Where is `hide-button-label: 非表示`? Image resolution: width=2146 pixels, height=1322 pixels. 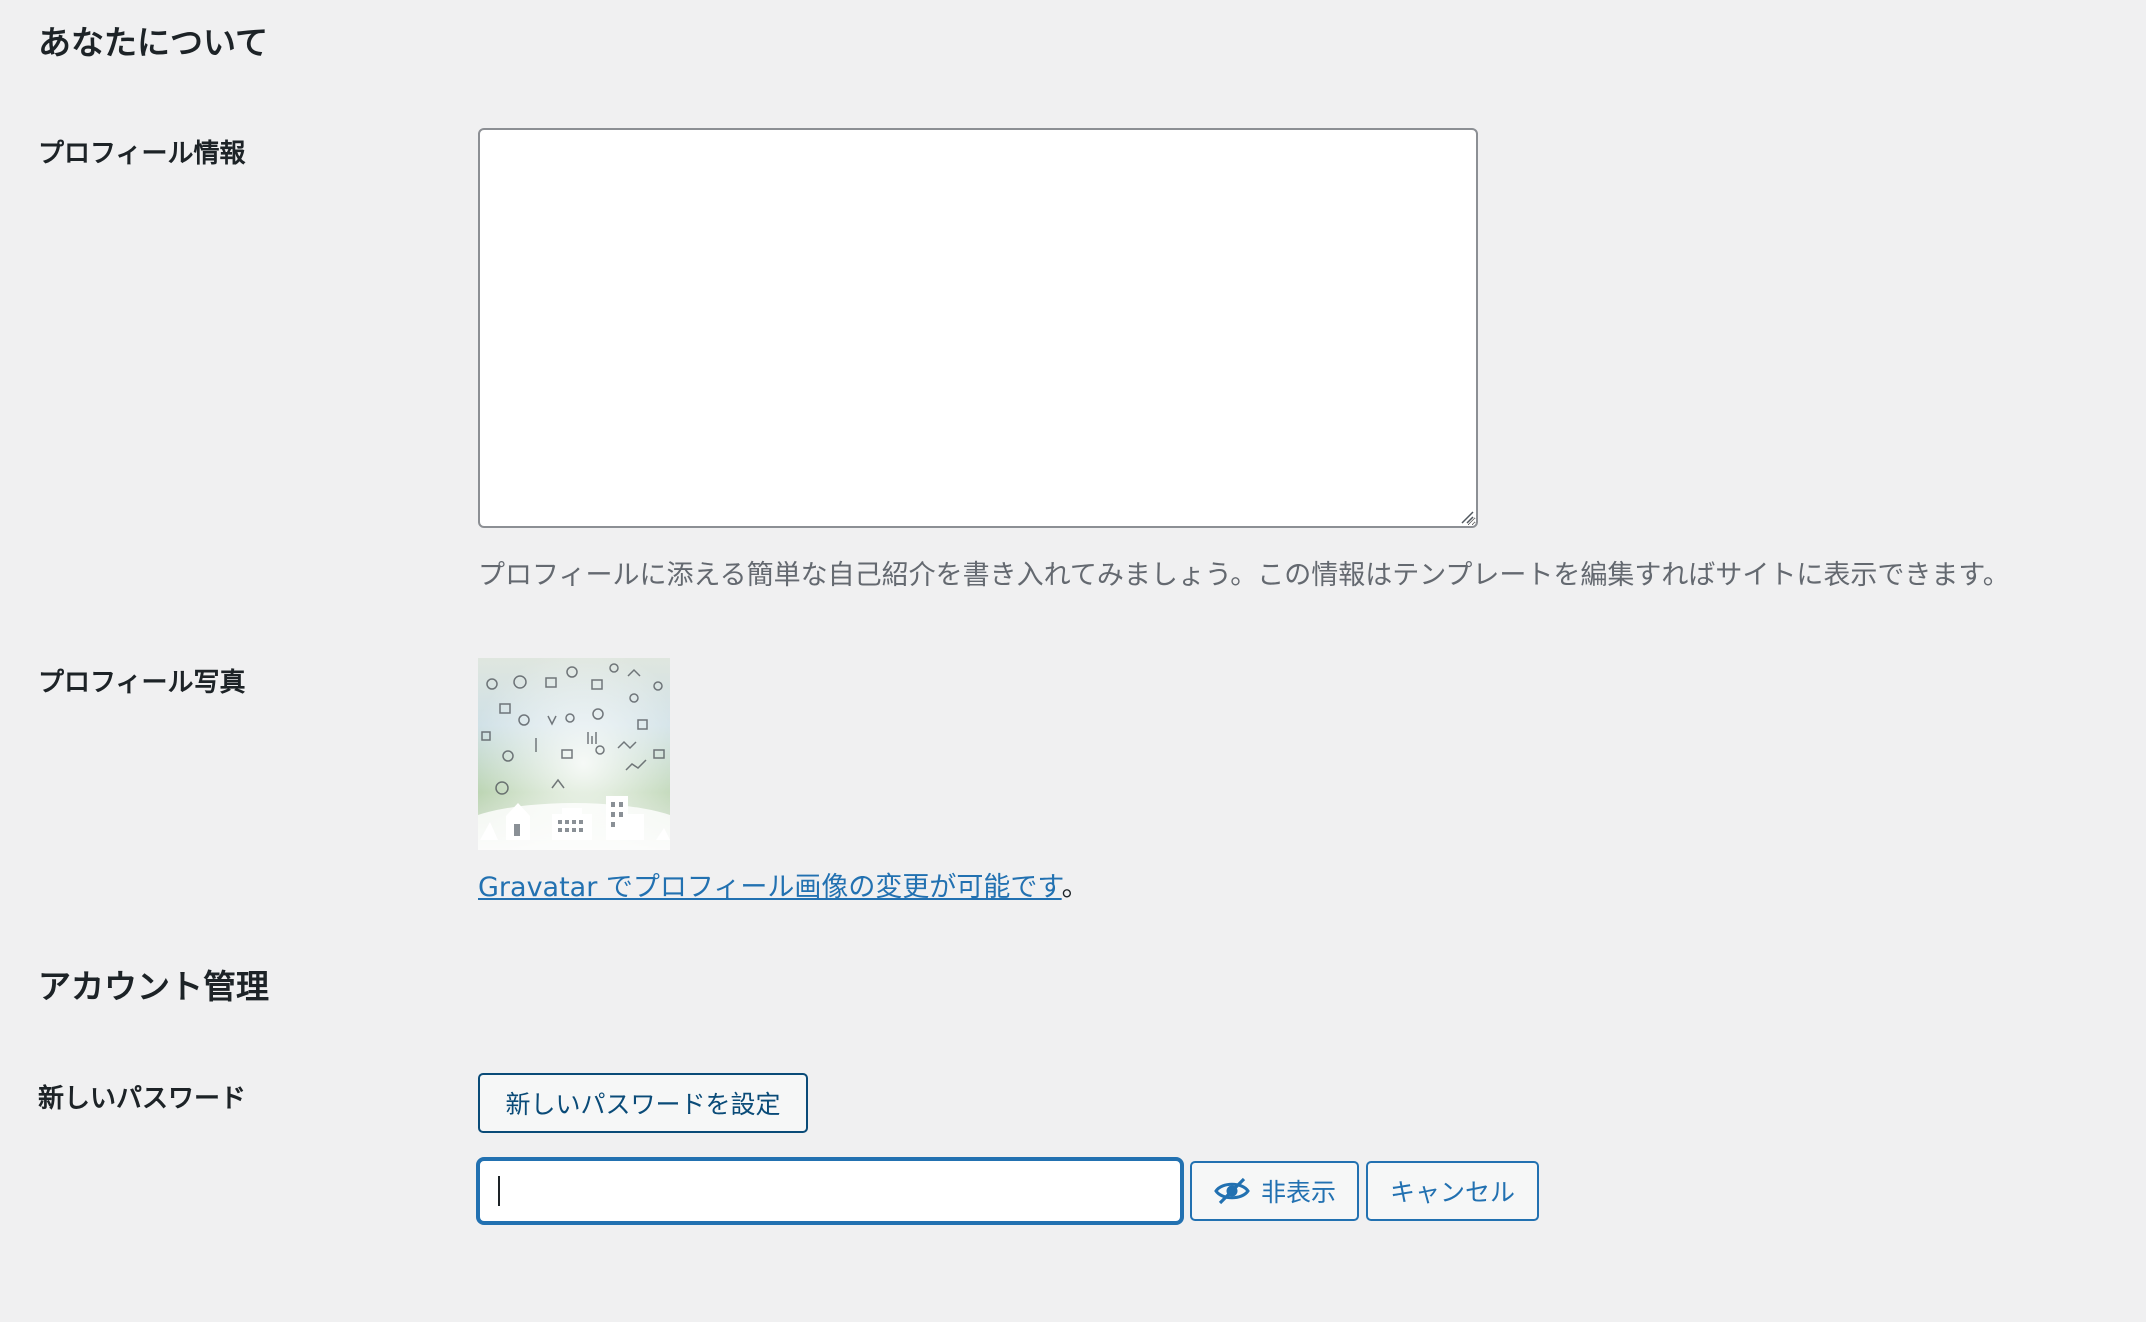 hide-button-label: 非表示 is located at coordinates (1298, 1192).